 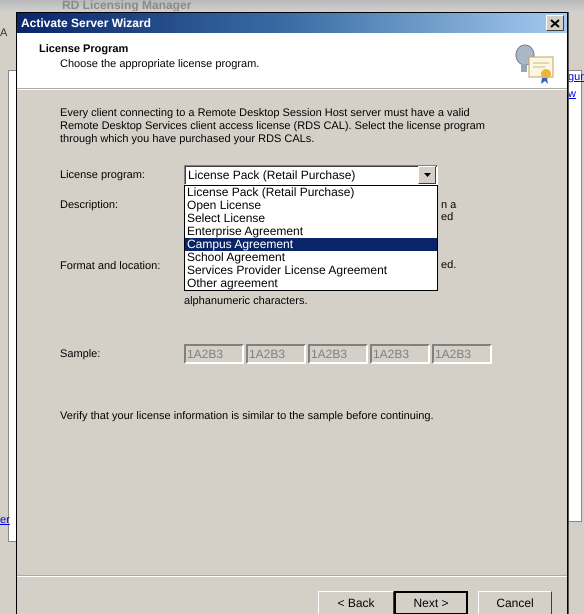 I want to click on close-icon, so click(x=555, y=23).